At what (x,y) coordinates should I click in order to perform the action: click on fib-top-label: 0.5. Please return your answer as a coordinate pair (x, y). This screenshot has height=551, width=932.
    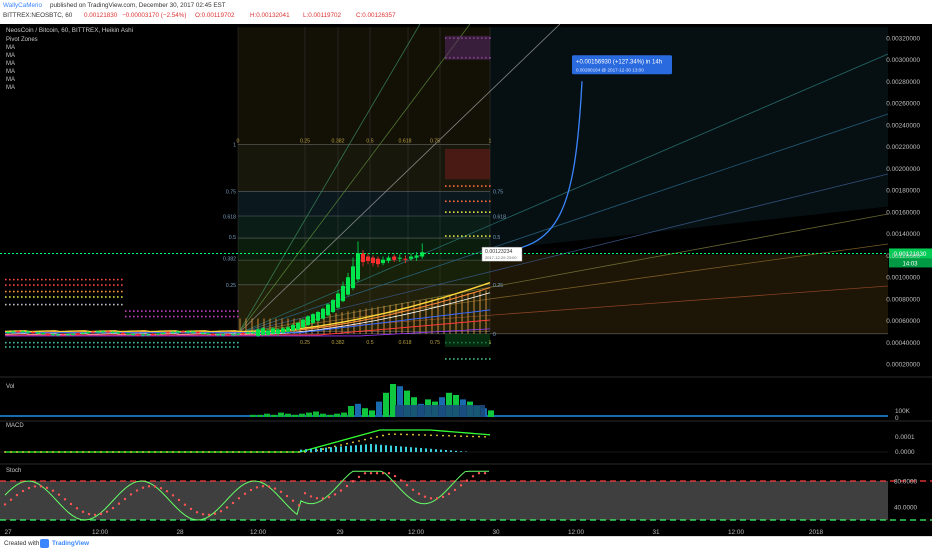
    Looking at the image, I should click on (369, 142).